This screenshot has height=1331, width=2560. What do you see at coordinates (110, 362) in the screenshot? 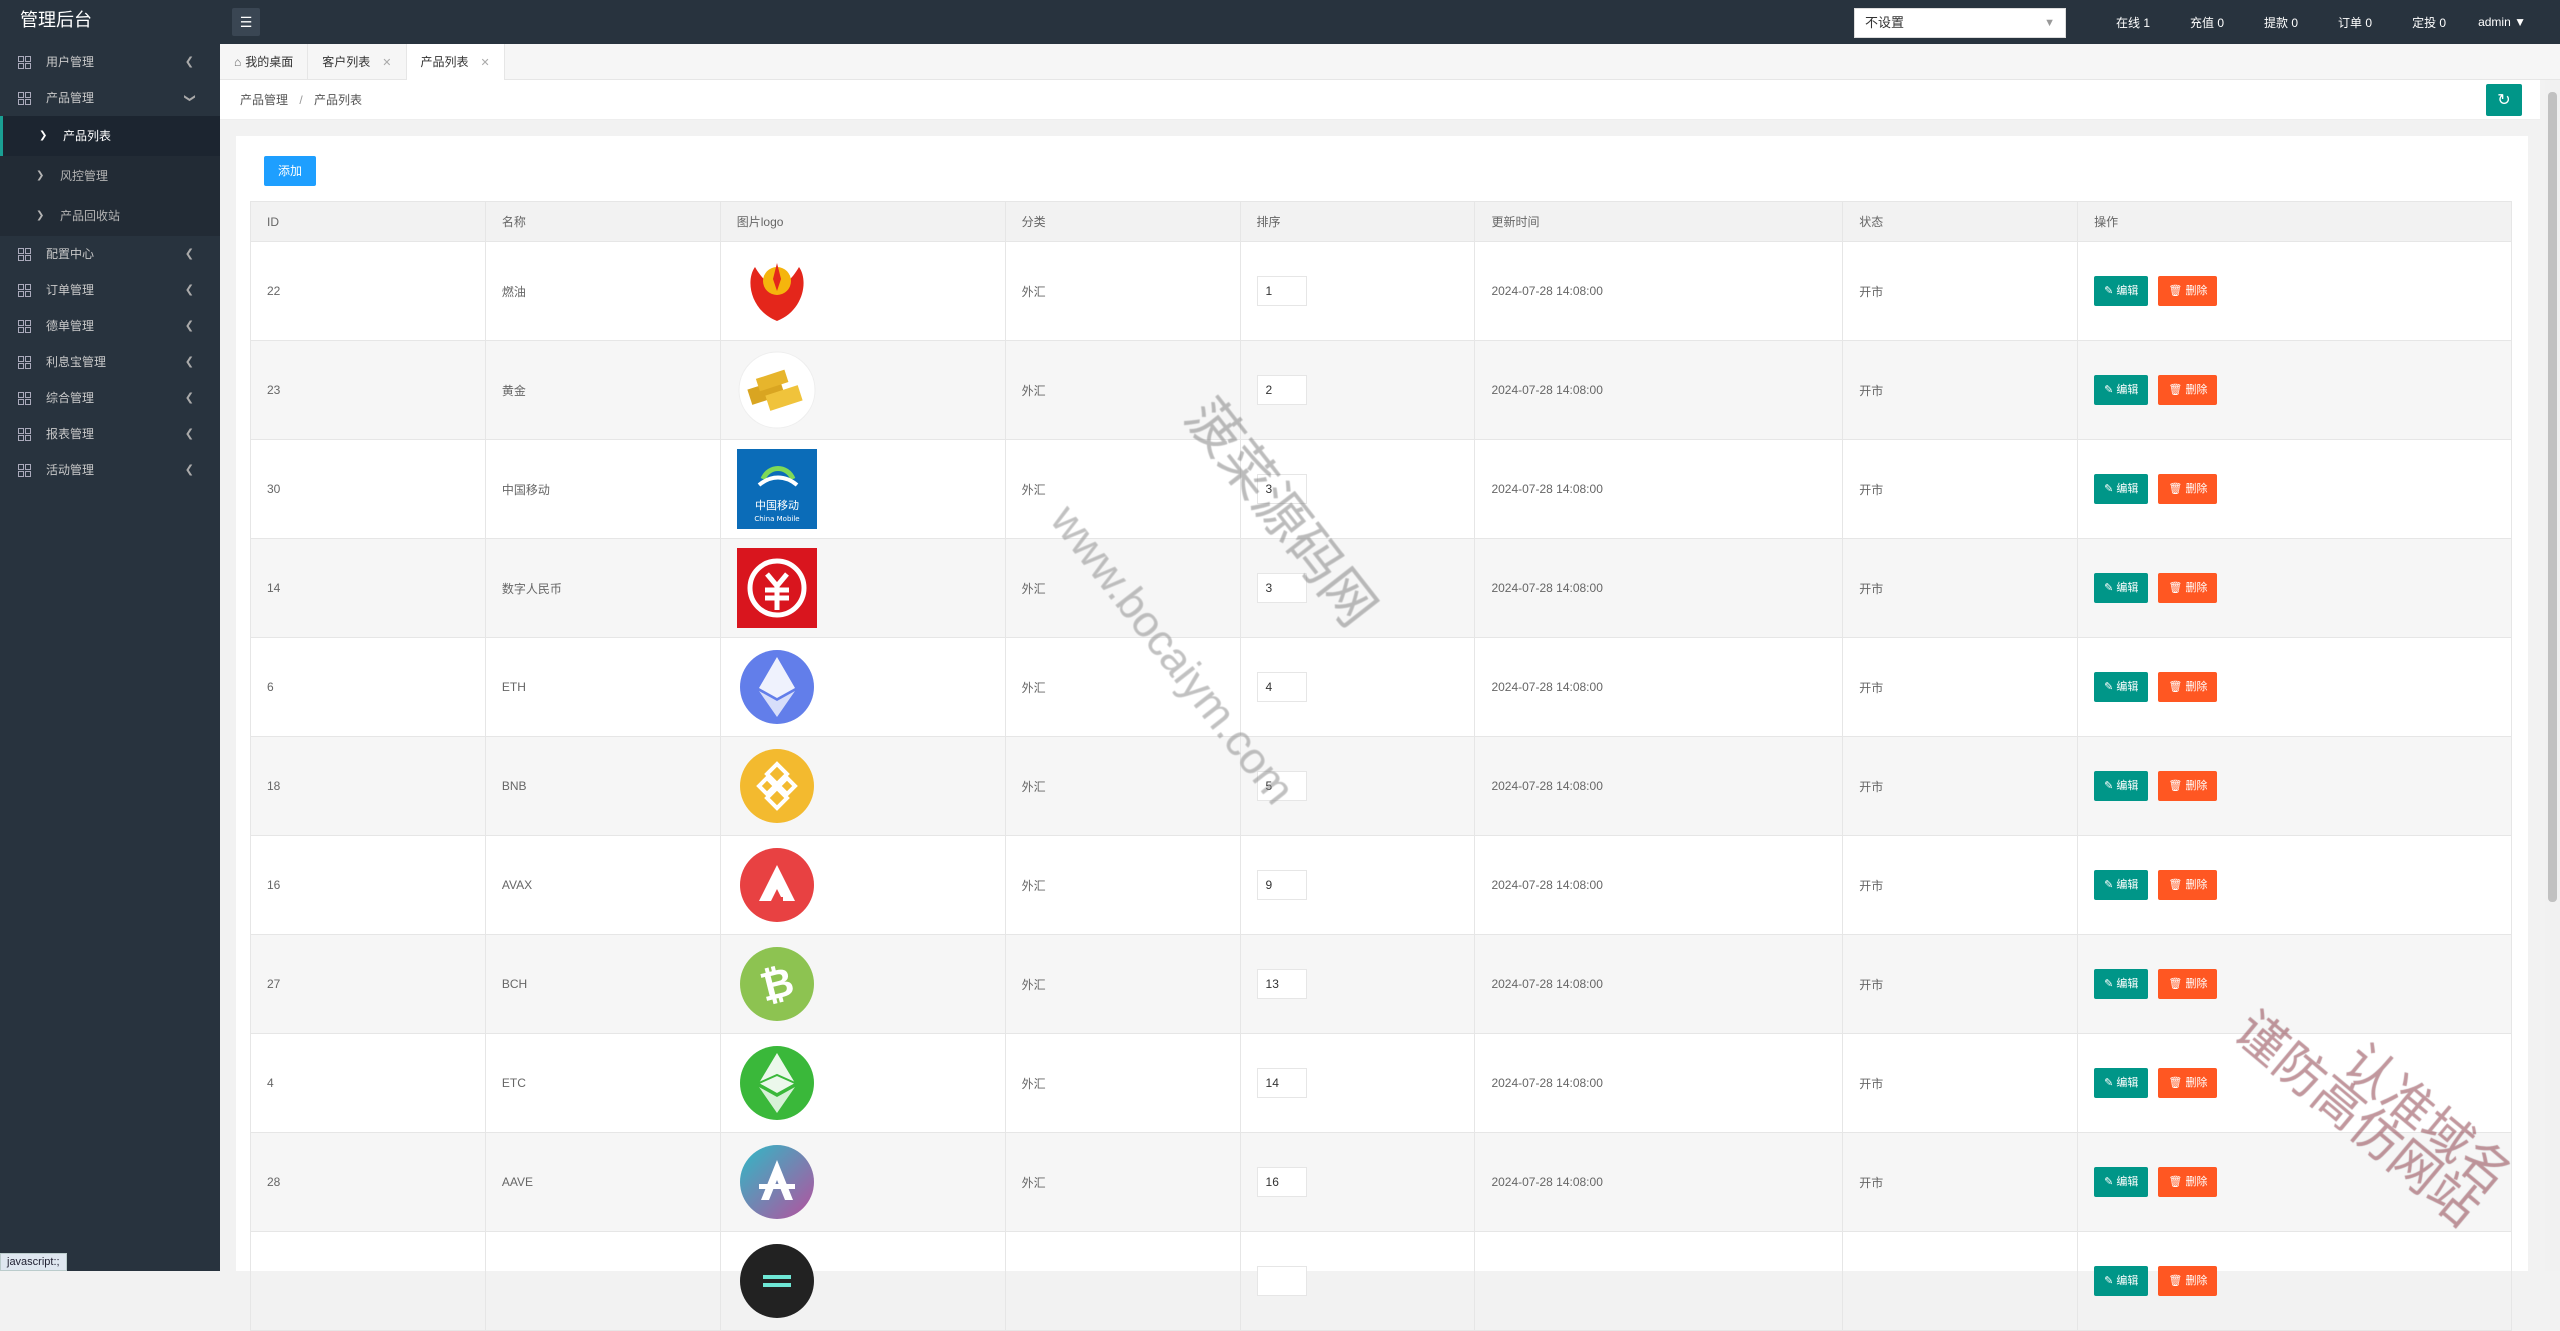
I see `sidebar-item: 利息宝管理 ❮` at bounding box center [110, 362].